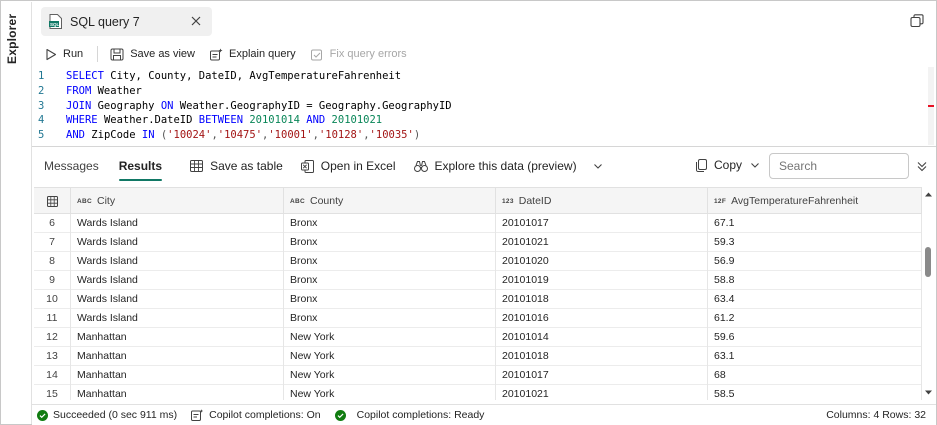 The width and height of the screenshot is (937, 425). What do you see at coordinates (290, 135) in the screenshot?
I see `code-token: '10001'` at bounding box center [290, 135].